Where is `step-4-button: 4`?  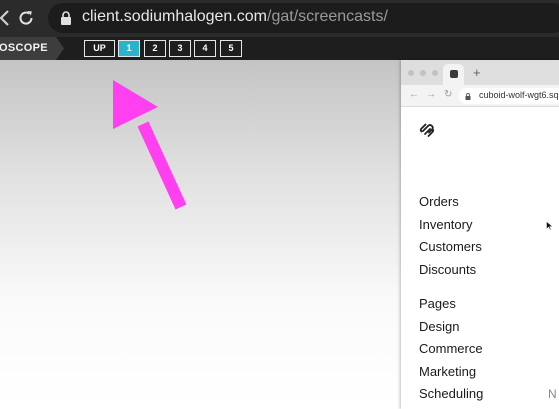
step-4-button: 4 is located at coordinates (205, 48).